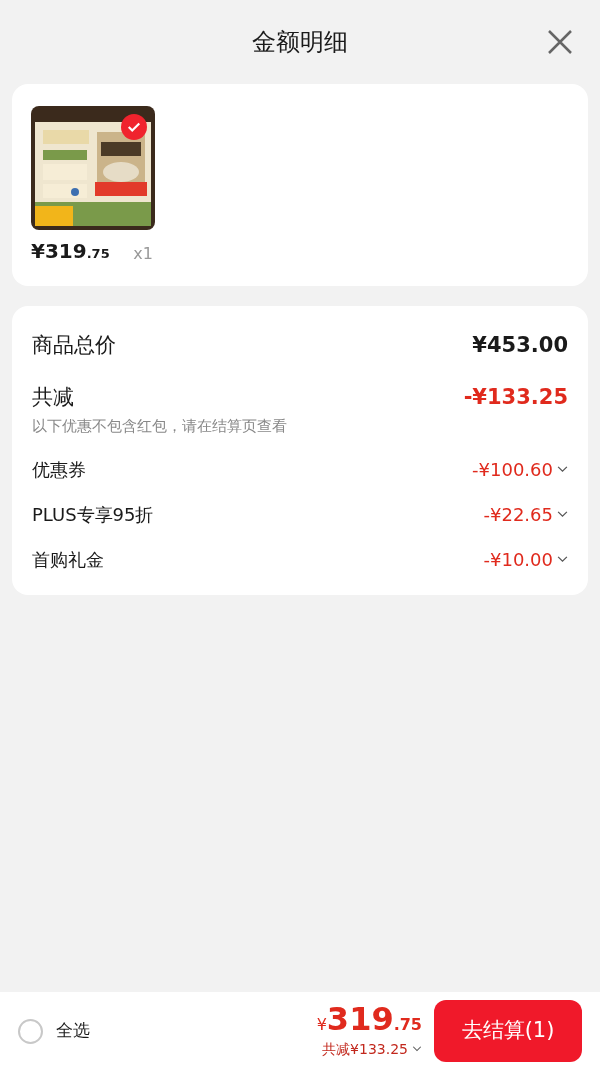  I want to click on product-price: ¥319.75, so click(70, 251).